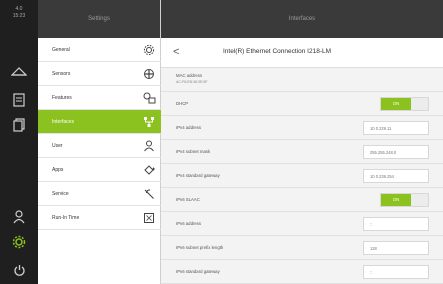 This screenshot has height=284, width=443. I want to click on ipv6-gateway-field: ::, so click(396, 272).